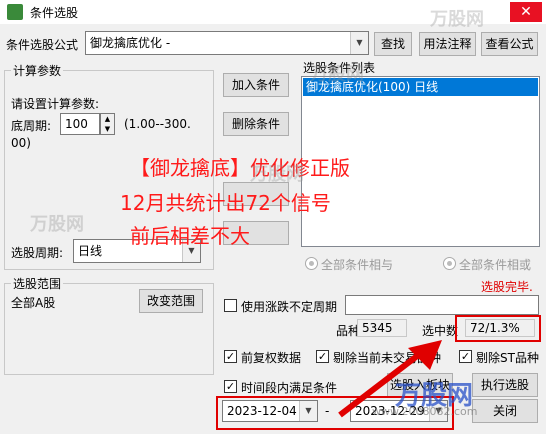 This screenshot has width=546, height=434. What do you see at coordinates (447, 44) in the screenshot?
I see `usage-notes-button: 用法注释` at bounding box center [447, 44].